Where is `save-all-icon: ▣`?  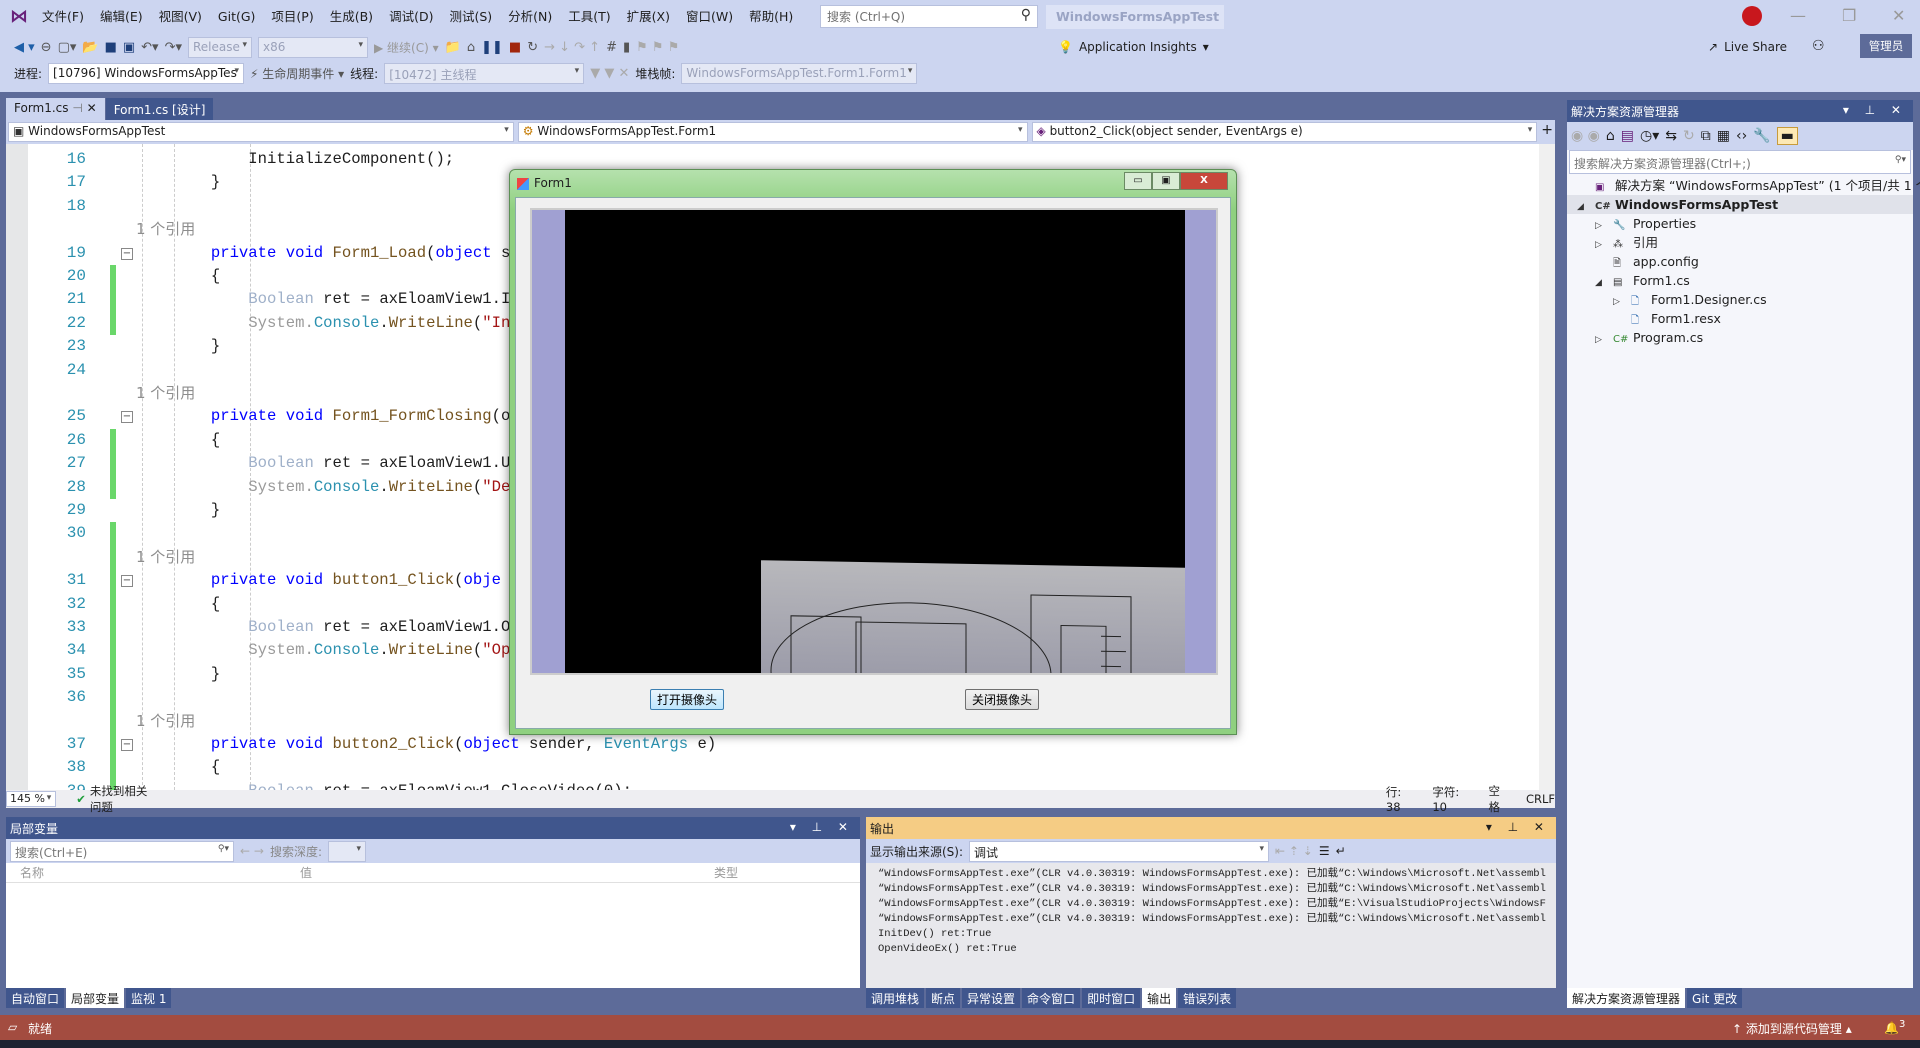
save-all-icon: ▣ is located at coordinates (129, 47).